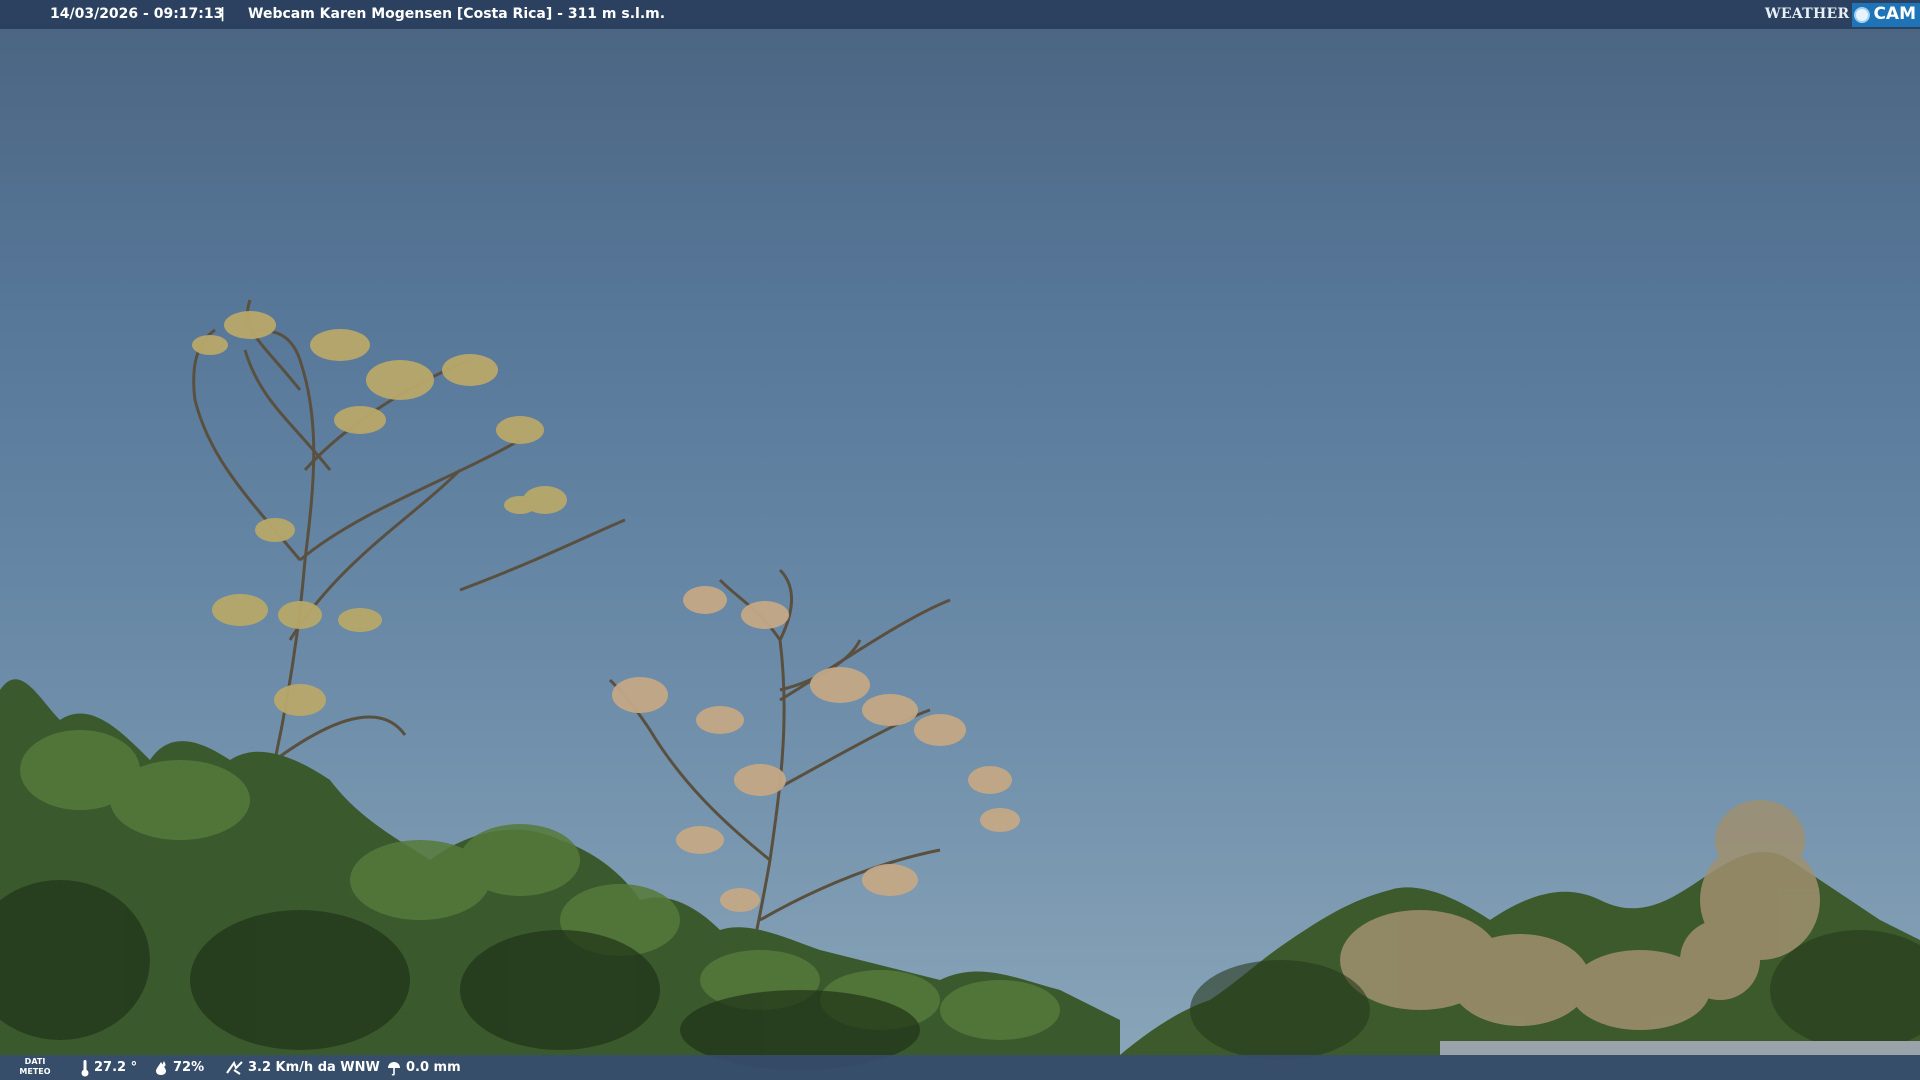 Image resolution: width=1920 pixels, height=1080 pixels. What do you see at coordinates (433, 1067) in the screenshot?
I see `rain-value: 0.0 mm` at bounding box center [433, 1067].